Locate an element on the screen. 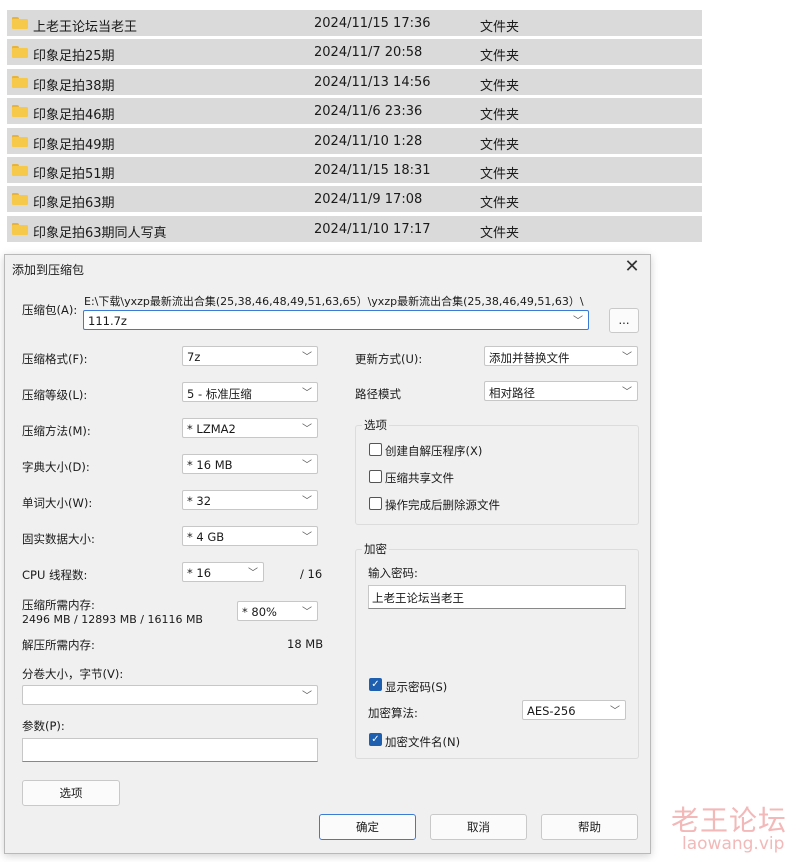 The image size is (800, 862). folder-name: 上老王论坛当老王 is located at coordinates (85, 27).